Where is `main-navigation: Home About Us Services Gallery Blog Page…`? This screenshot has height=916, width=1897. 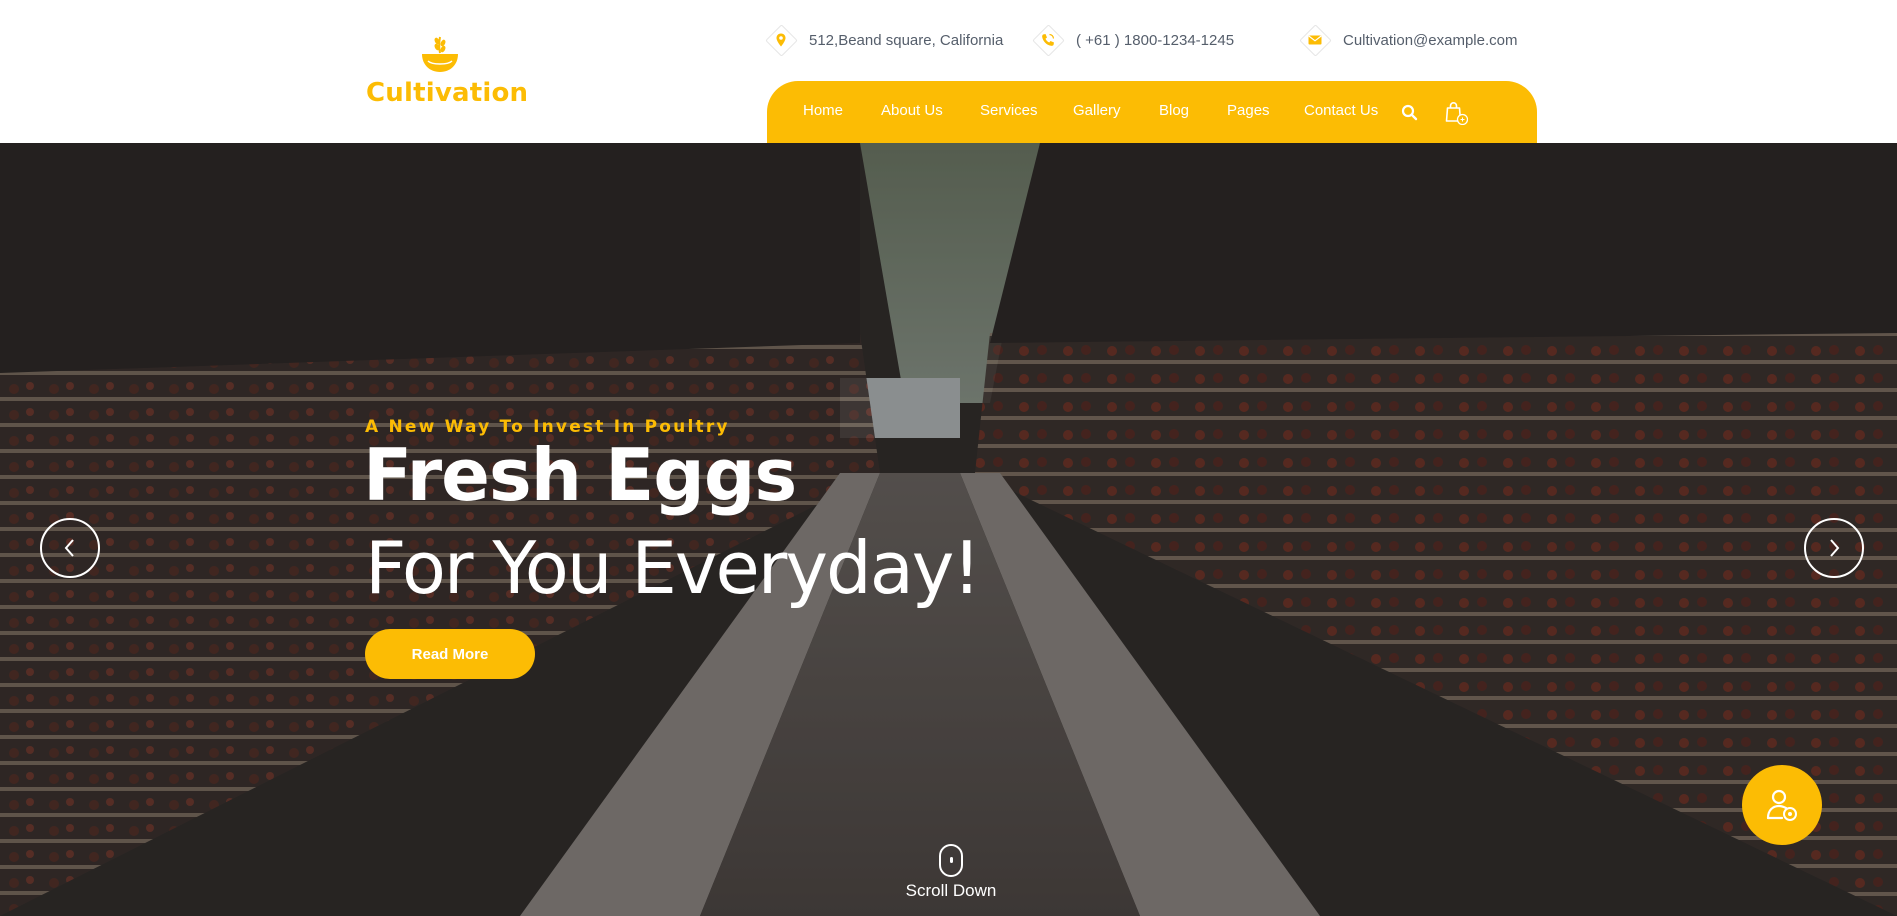
main-navigation: Home About Us Services Gallery Blog Page… is located at coordinates (1152, 112).